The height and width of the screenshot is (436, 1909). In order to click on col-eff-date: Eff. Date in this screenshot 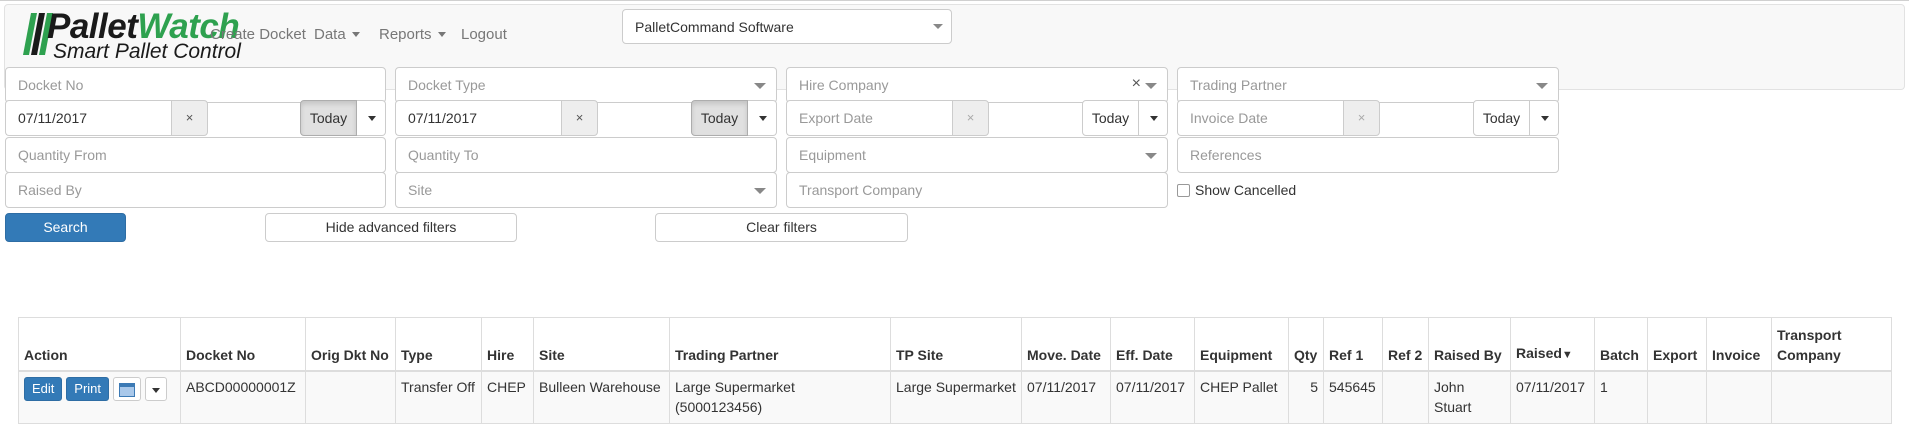, I will do `click(1152, 344)`.